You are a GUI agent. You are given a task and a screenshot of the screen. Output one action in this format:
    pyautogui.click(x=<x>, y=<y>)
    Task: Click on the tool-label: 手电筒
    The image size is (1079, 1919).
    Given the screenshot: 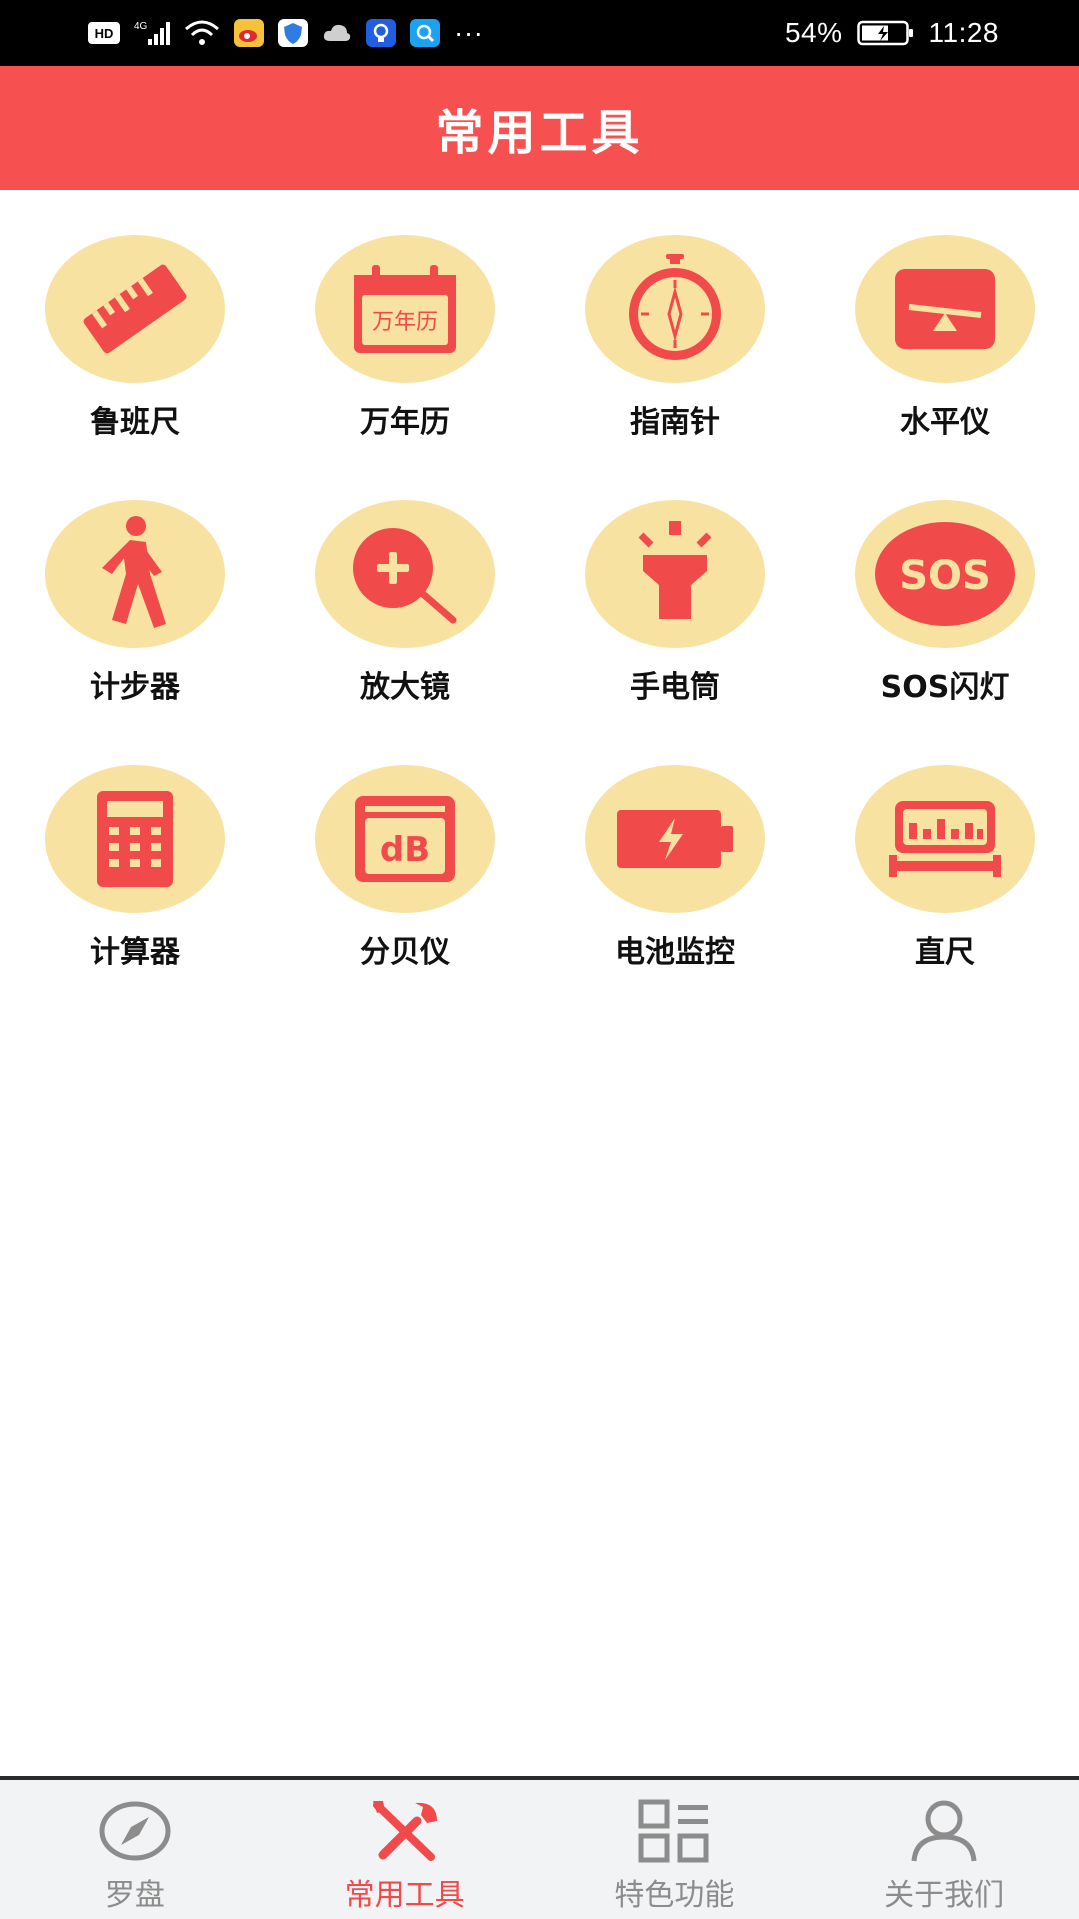 What is the action you would take?
    pyautogui.click(x=675, y=687)
    